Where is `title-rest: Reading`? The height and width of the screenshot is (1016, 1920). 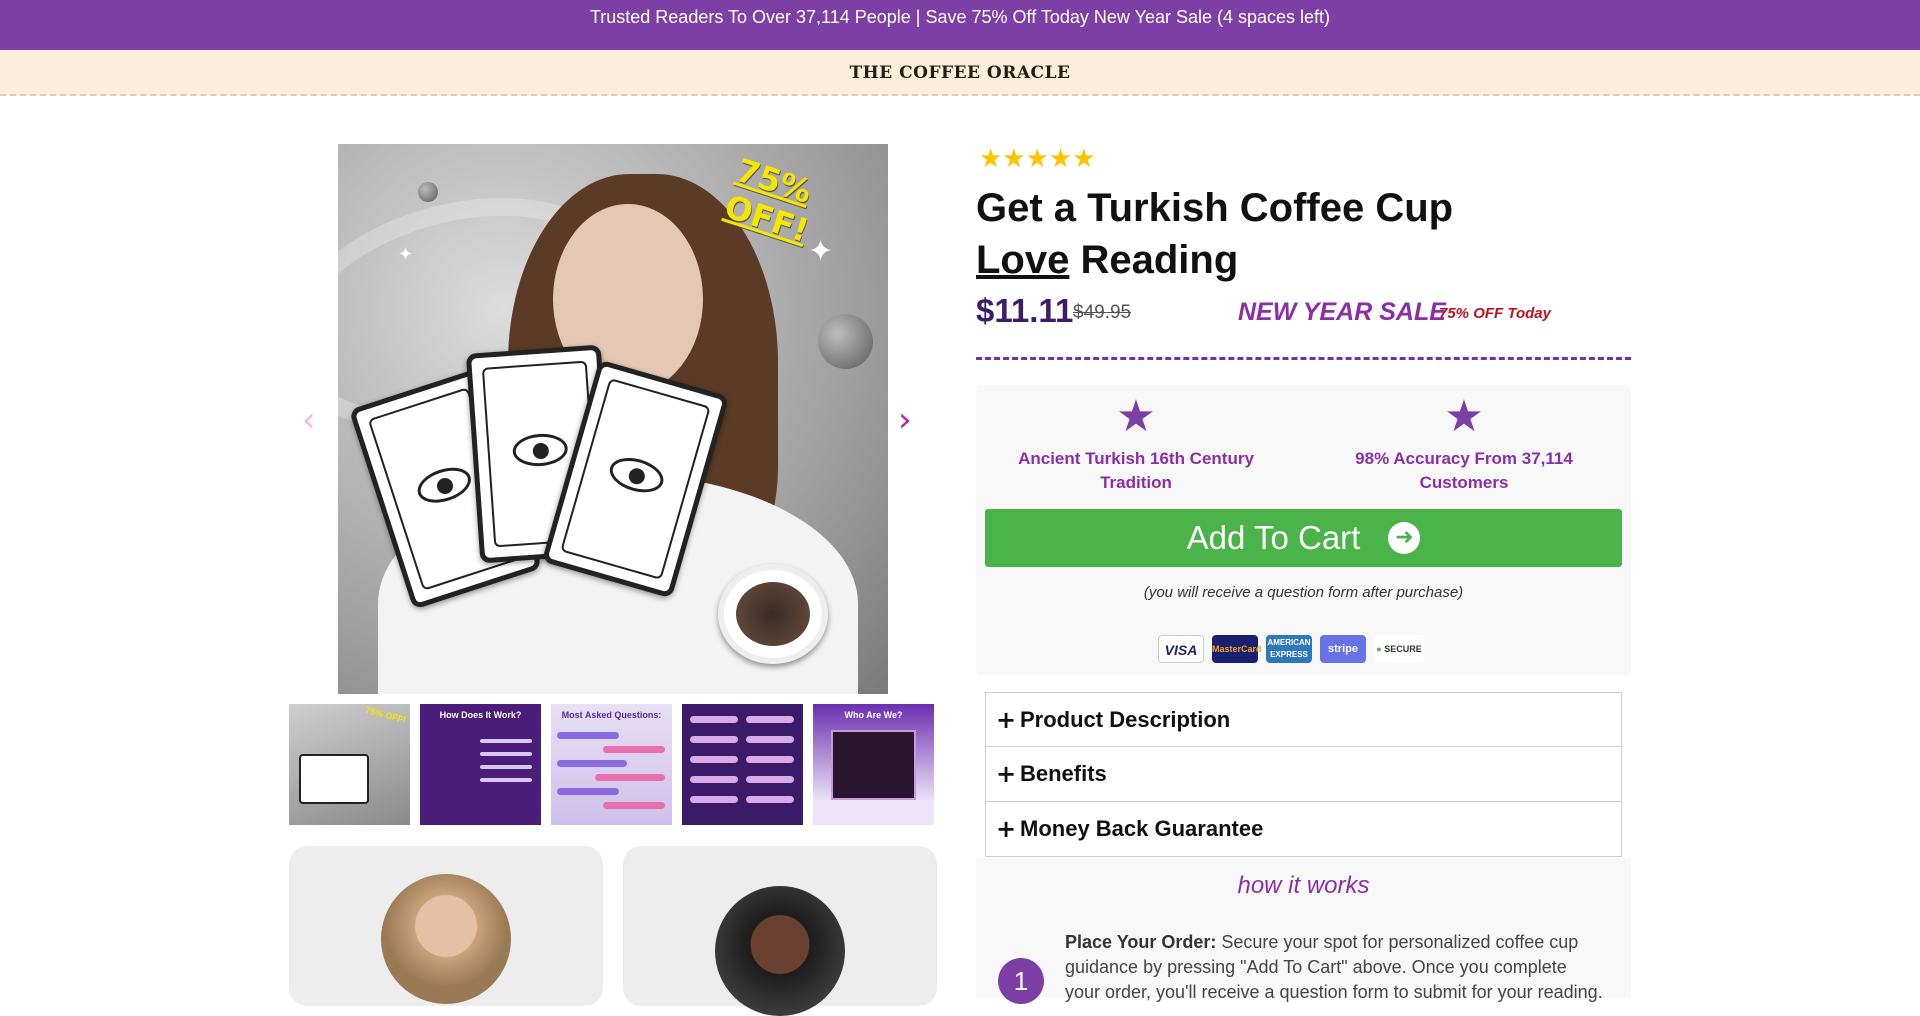
title-rest: Reading is located at coordinates (1154, 260).